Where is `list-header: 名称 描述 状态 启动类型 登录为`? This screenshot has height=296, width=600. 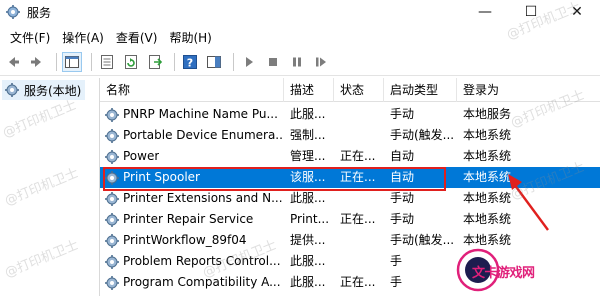
list-header: 名称 描述 状态 启动类型 登录为 is located at coordinates (350, 90).